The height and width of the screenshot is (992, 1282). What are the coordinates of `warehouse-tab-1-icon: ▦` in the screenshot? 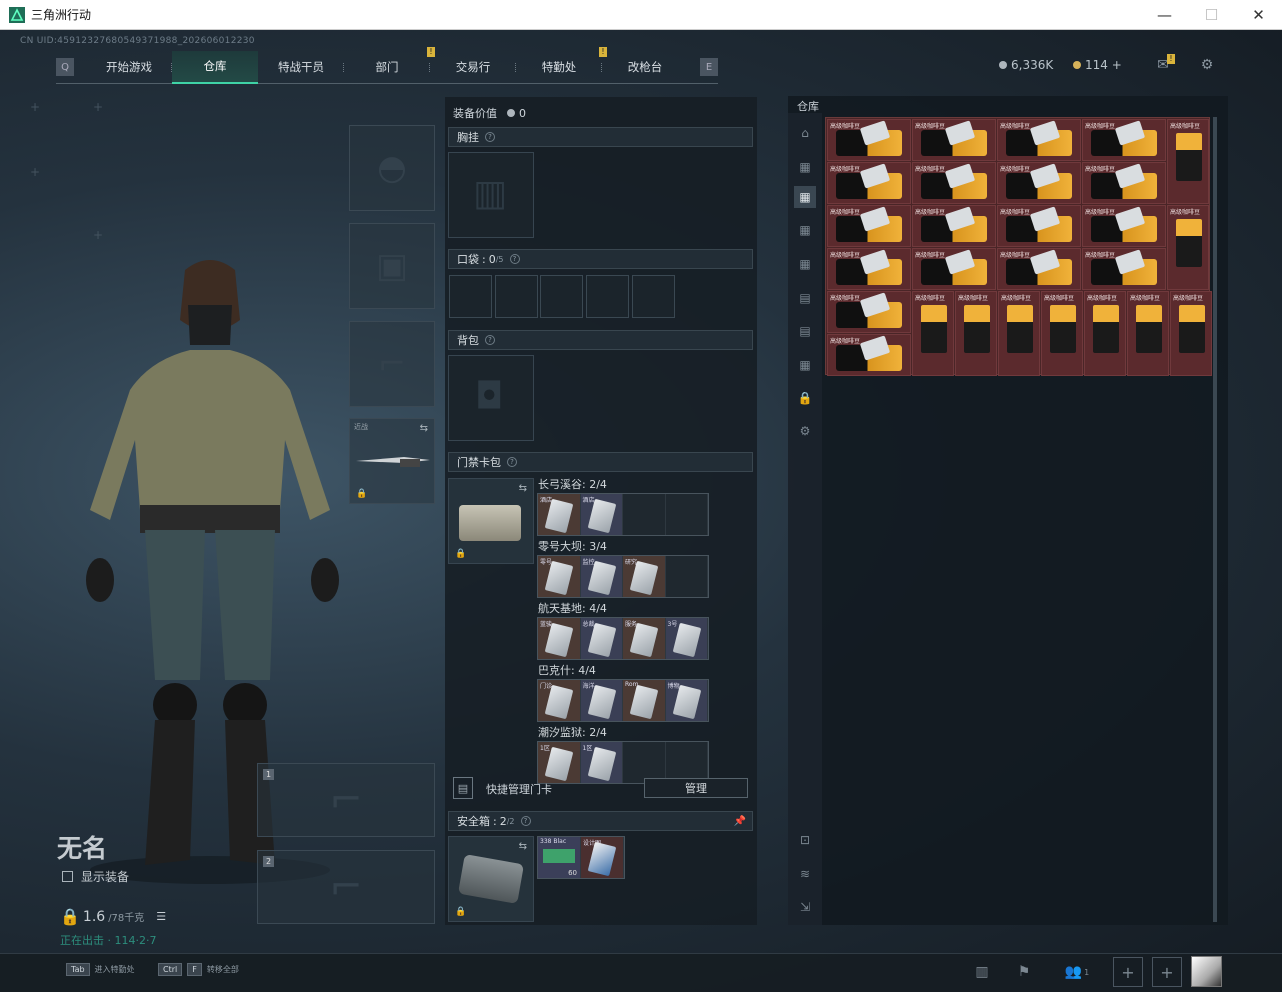 It's located at (805, 167).